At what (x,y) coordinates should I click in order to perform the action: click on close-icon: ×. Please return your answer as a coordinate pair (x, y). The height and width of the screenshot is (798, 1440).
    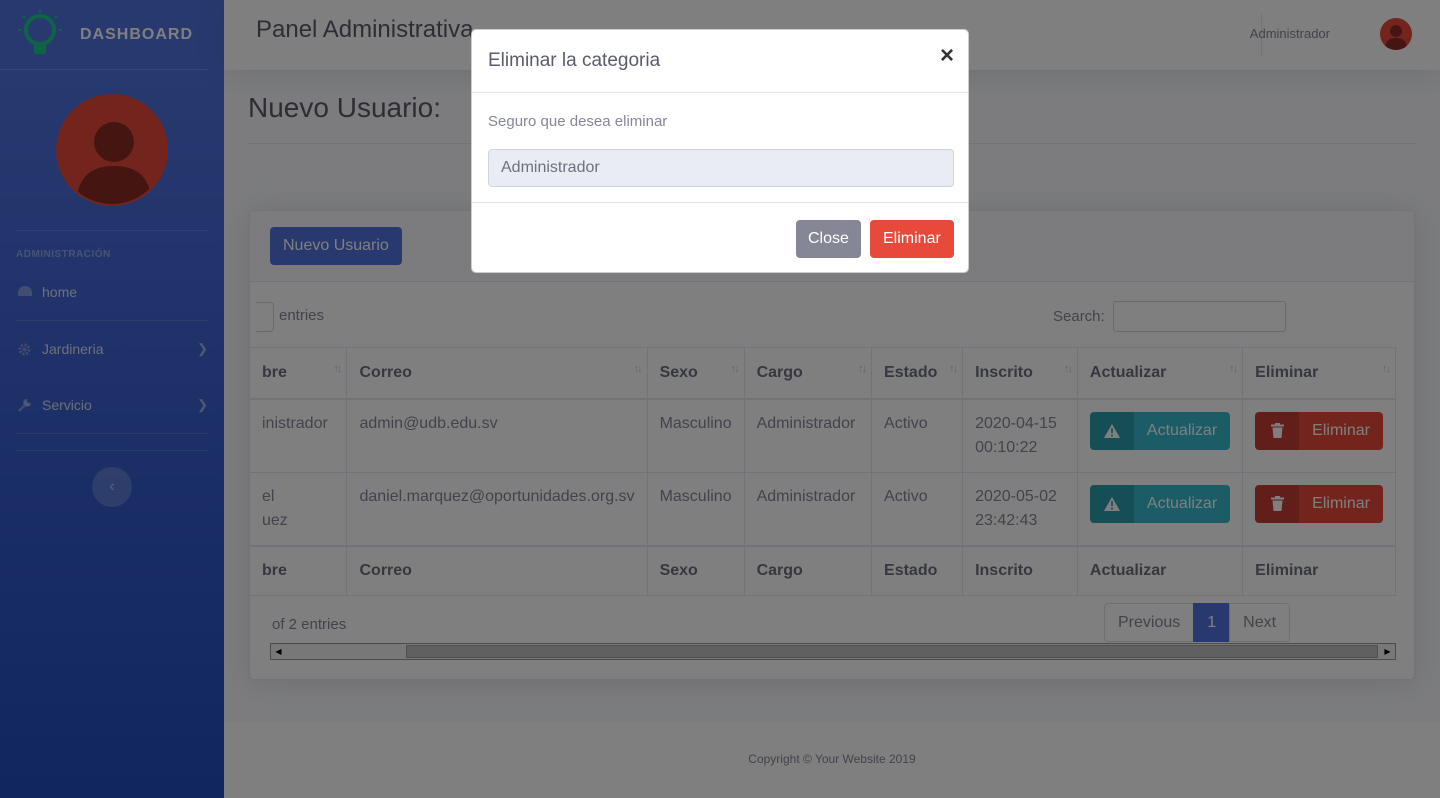
    Looking at the image, I should click on (947, 56).